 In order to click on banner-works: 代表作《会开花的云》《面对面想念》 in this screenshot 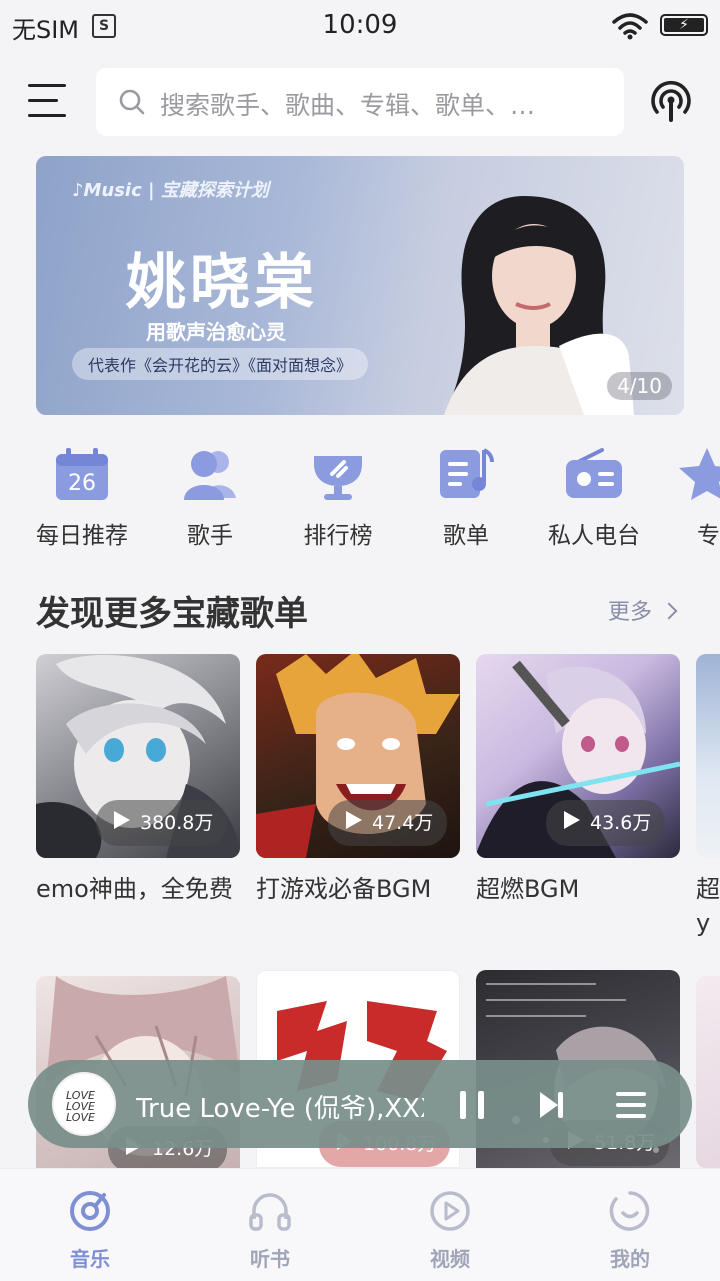, I will do `click(220, 364)`.